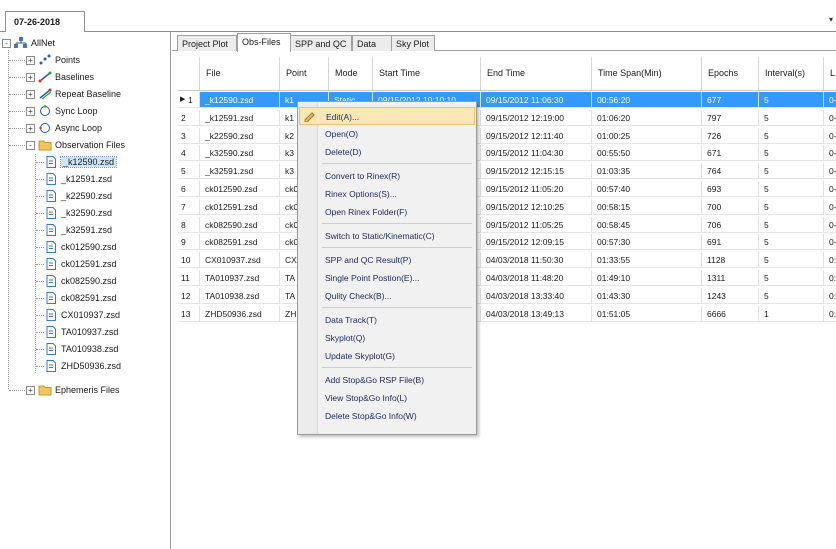 The width and height of the screenshot is (836, 549). What do you see at coordinates (830, 74) in the screenshot?
I see `column-header-l: L` at bounding box center [830, 74].